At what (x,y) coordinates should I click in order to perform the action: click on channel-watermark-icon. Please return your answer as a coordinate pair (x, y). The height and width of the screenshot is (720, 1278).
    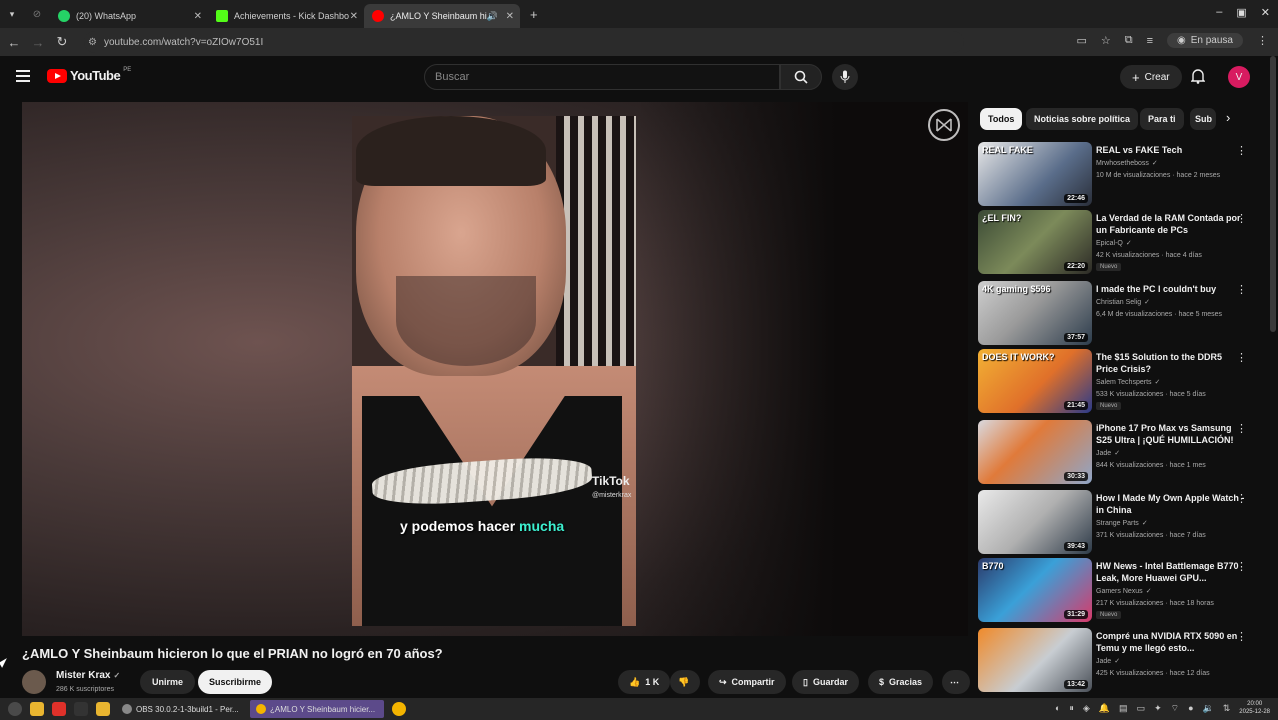
    Looking at the image, I should click on (944, 125).